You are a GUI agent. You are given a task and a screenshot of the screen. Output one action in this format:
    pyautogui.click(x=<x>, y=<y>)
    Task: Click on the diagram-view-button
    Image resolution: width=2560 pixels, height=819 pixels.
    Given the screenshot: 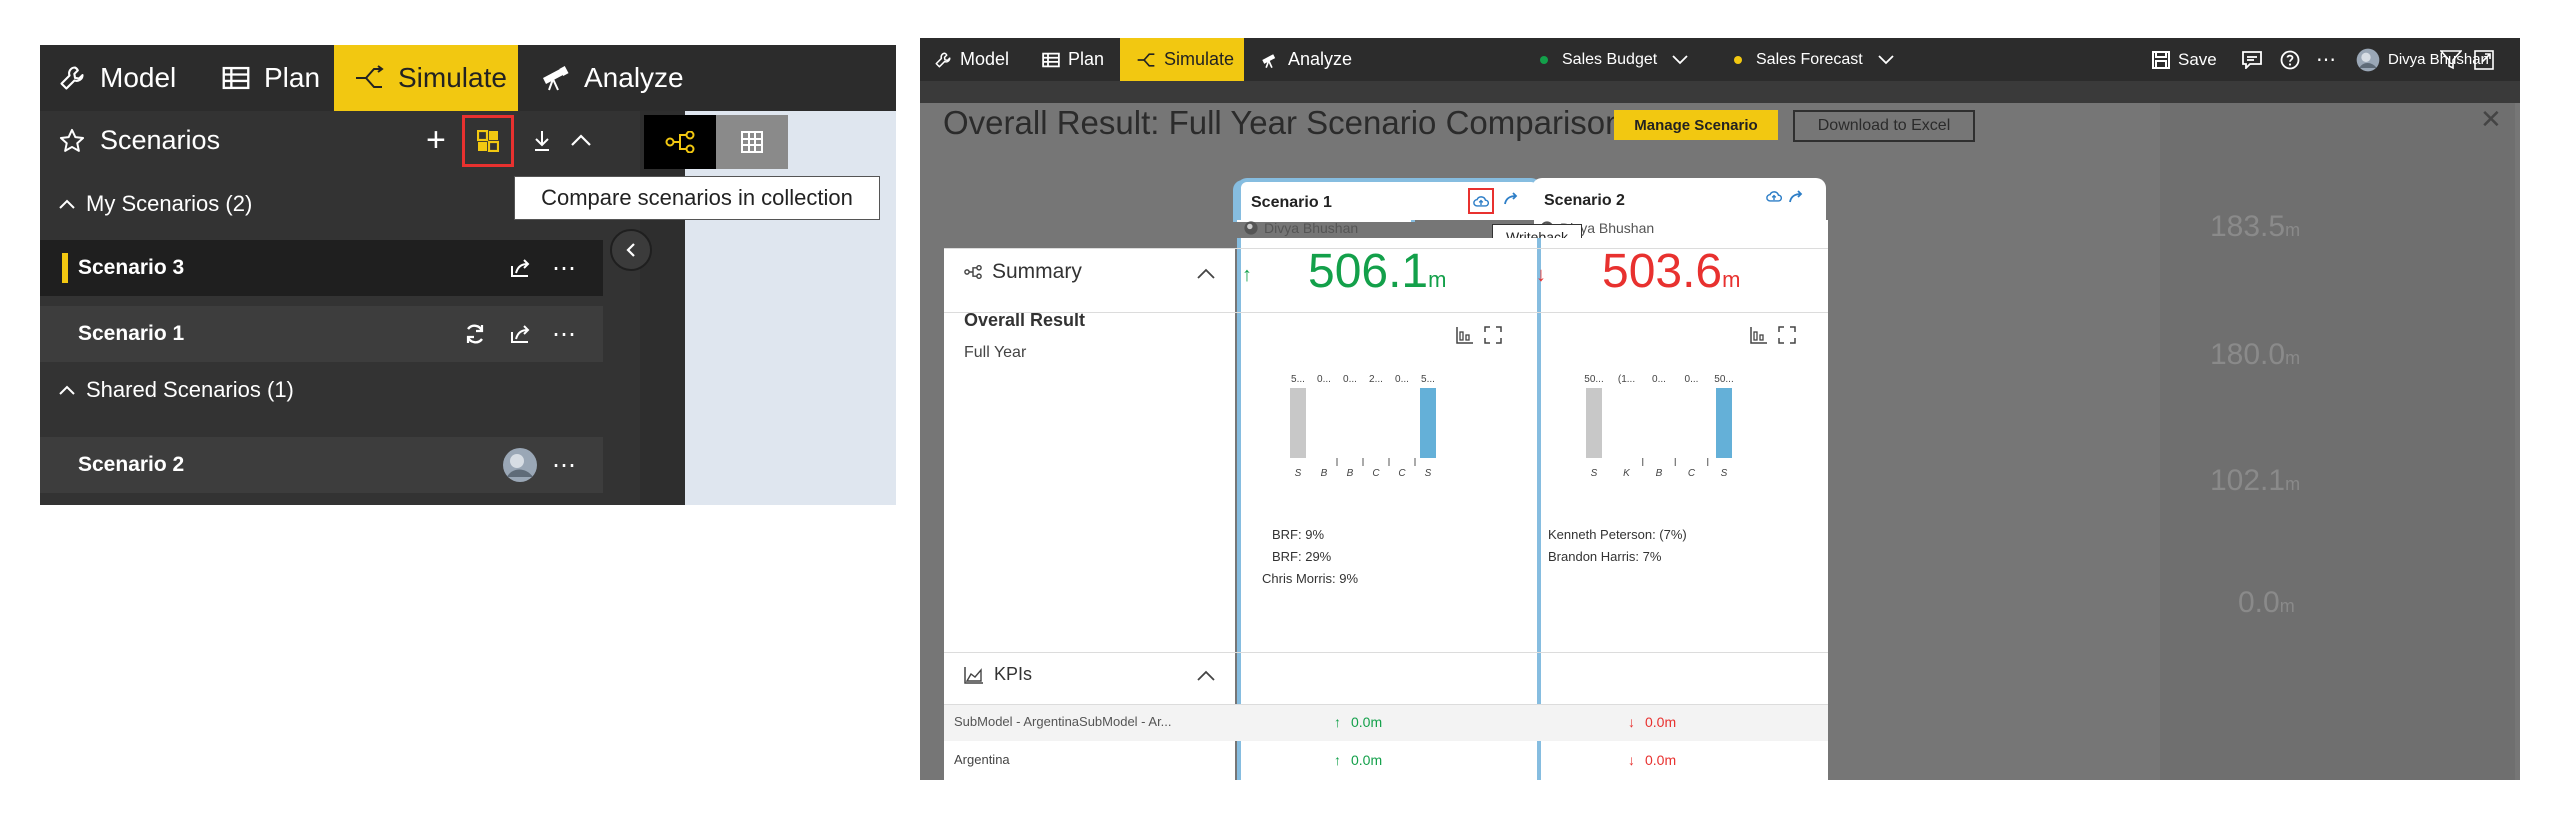 What is the action you would take?
    pyautogui.click(x=680, y=142)
    